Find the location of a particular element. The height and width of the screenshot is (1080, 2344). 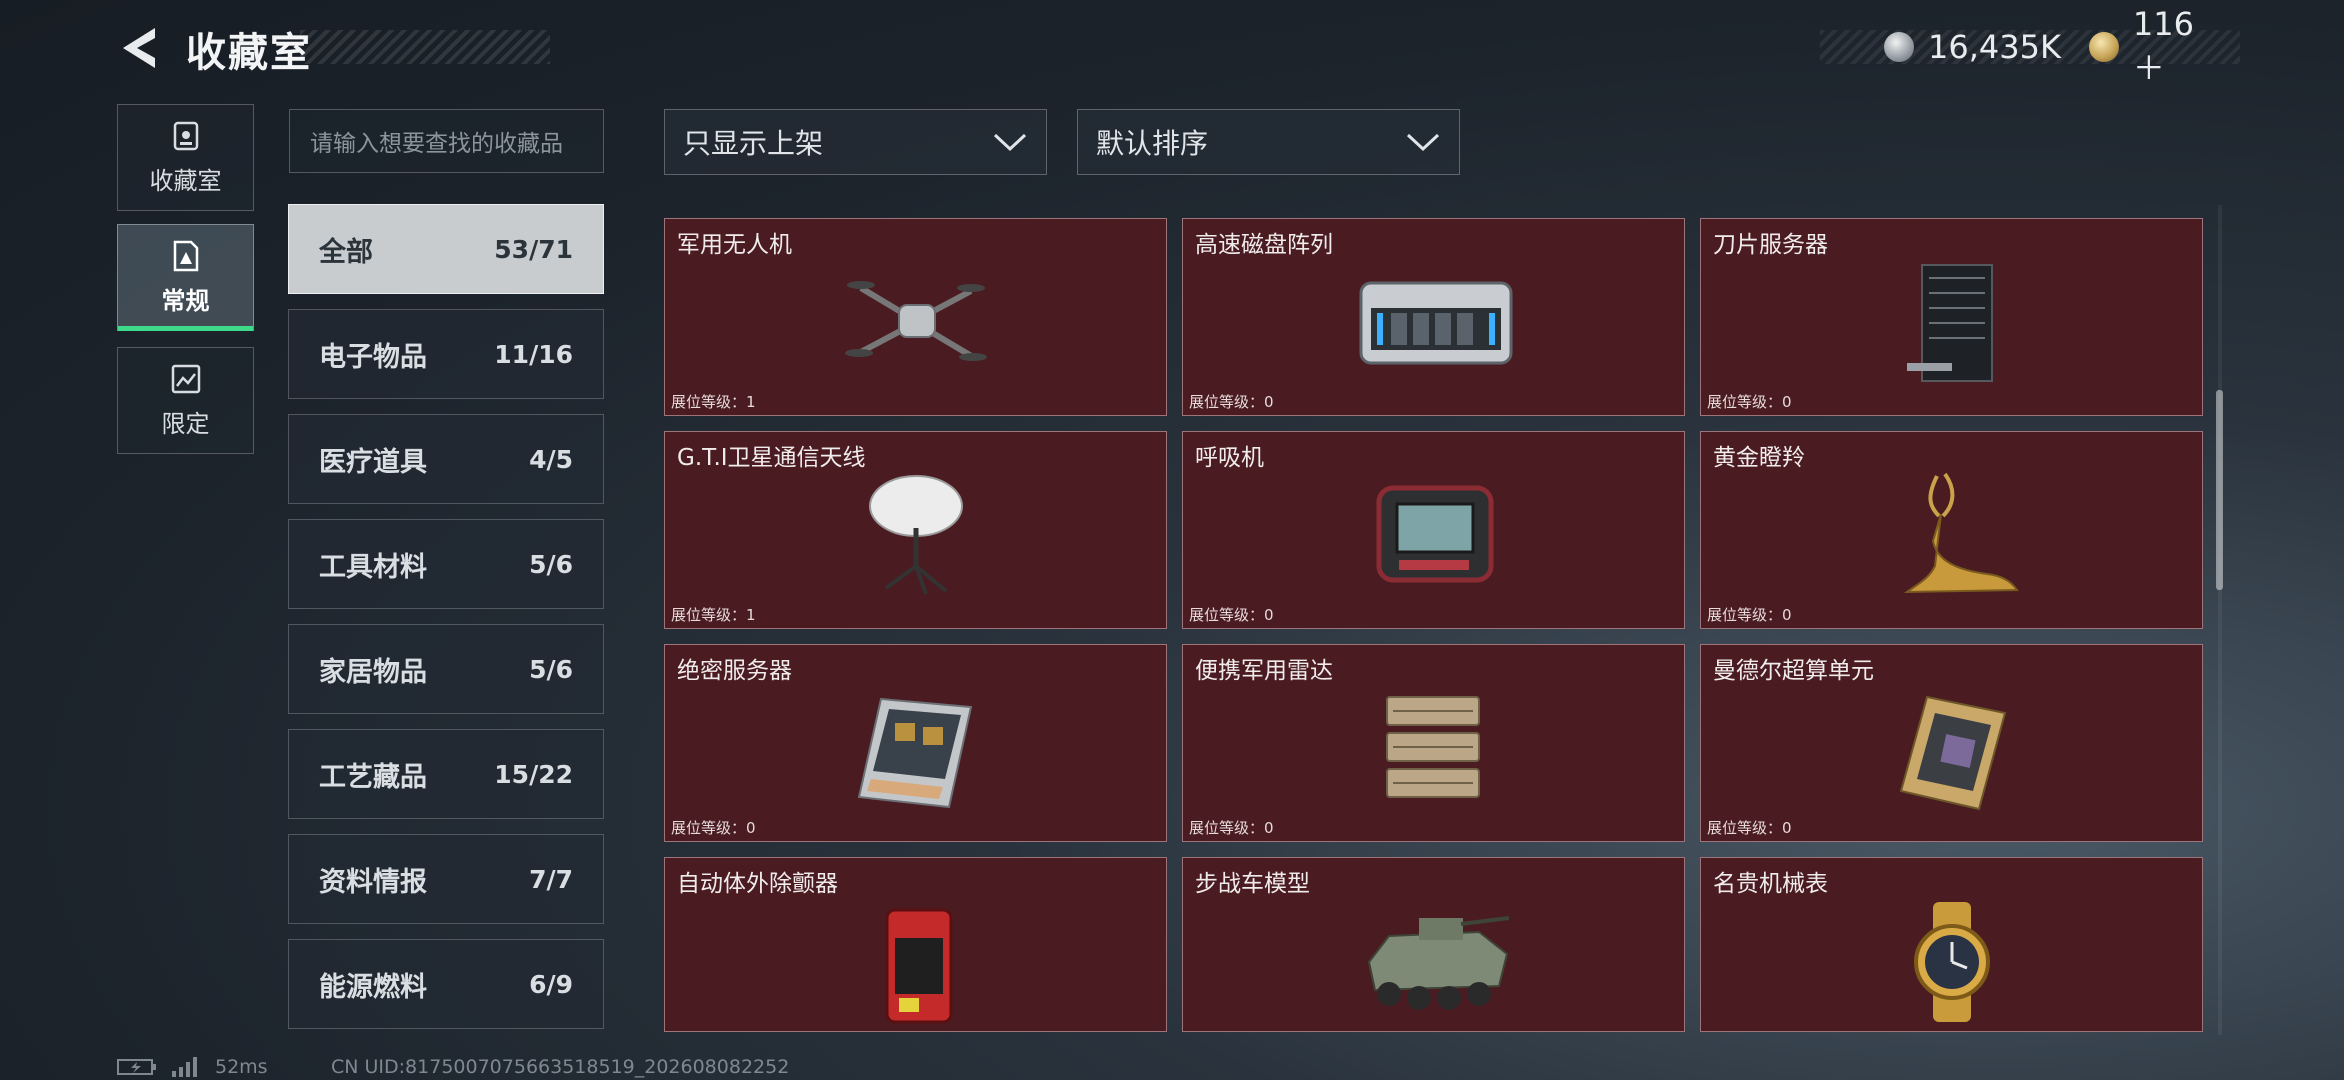

category-count: 7/7 is located at coordinates (551, 879).